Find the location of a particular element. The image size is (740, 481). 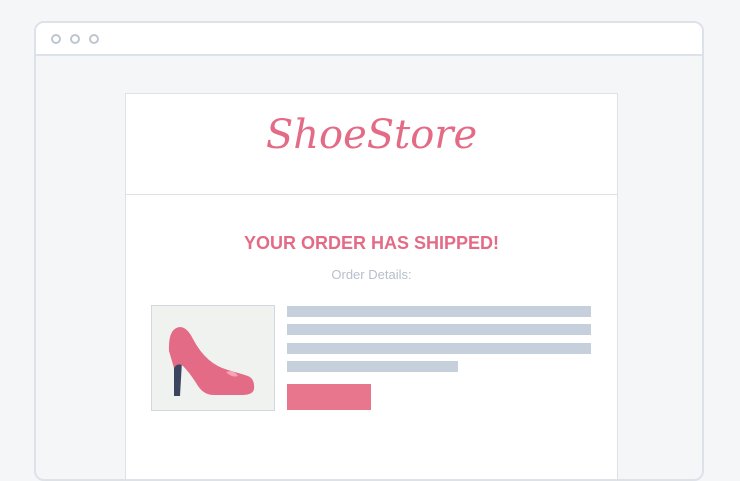

order-details-label: Order Details: is located at coordinates (371, 274).